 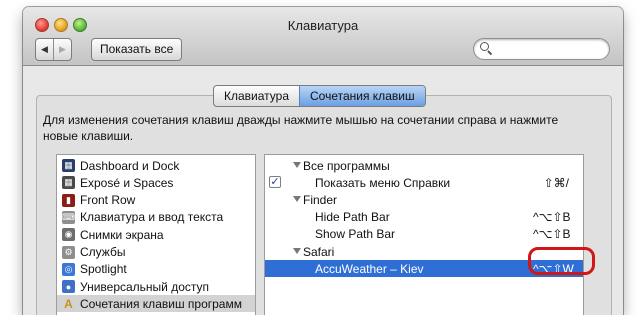 I want to click on category-item: ▮ Front Row, so click(x=156, y=200).